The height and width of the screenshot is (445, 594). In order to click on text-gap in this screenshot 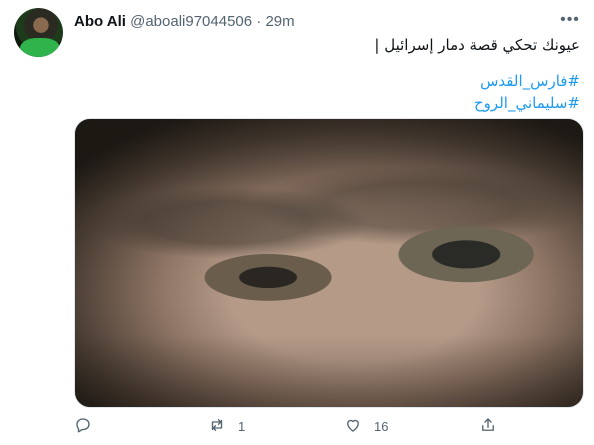, I will do `click(327, 63)`.